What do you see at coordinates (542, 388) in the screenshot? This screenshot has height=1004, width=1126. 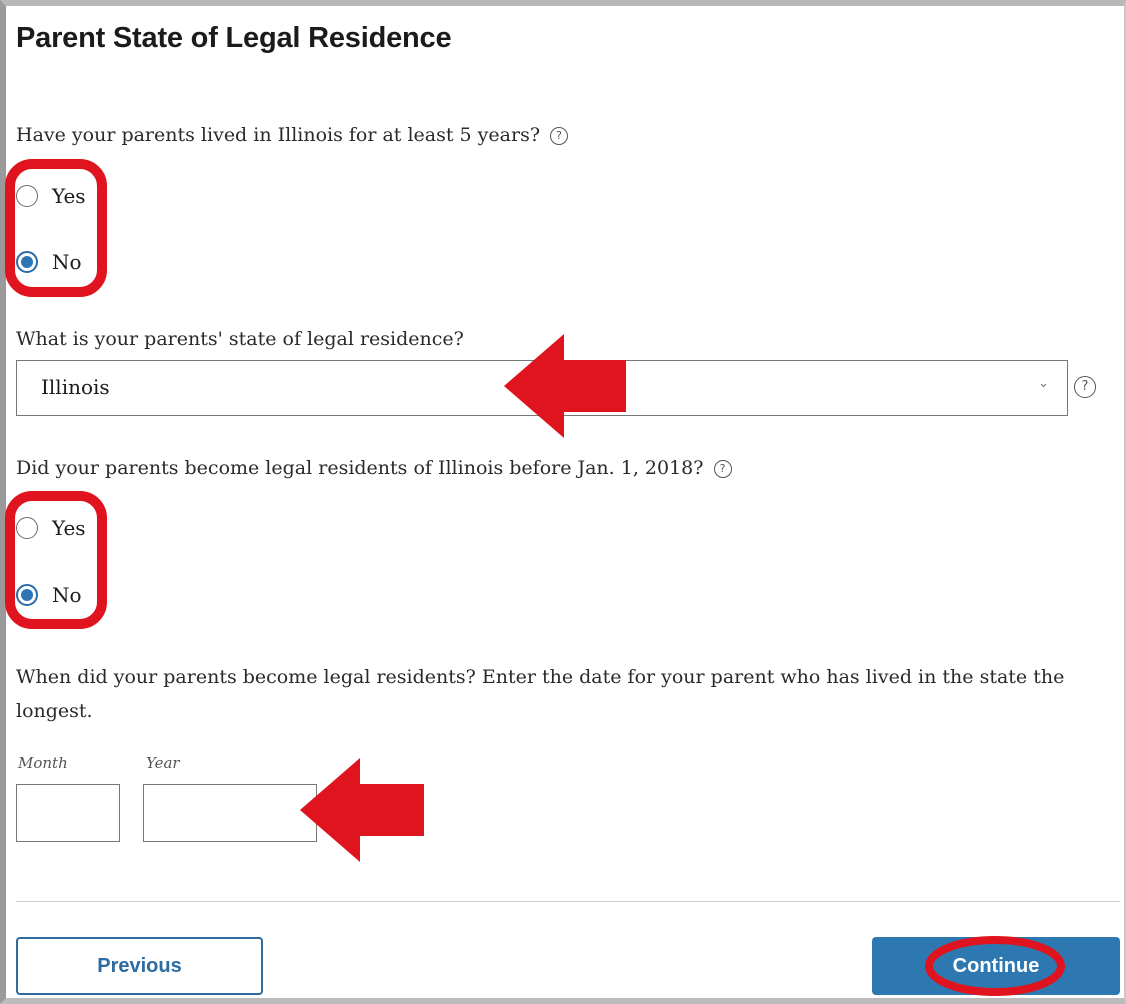 I see `state-select: Illinois ⌄` at bounding box center [542, 388].